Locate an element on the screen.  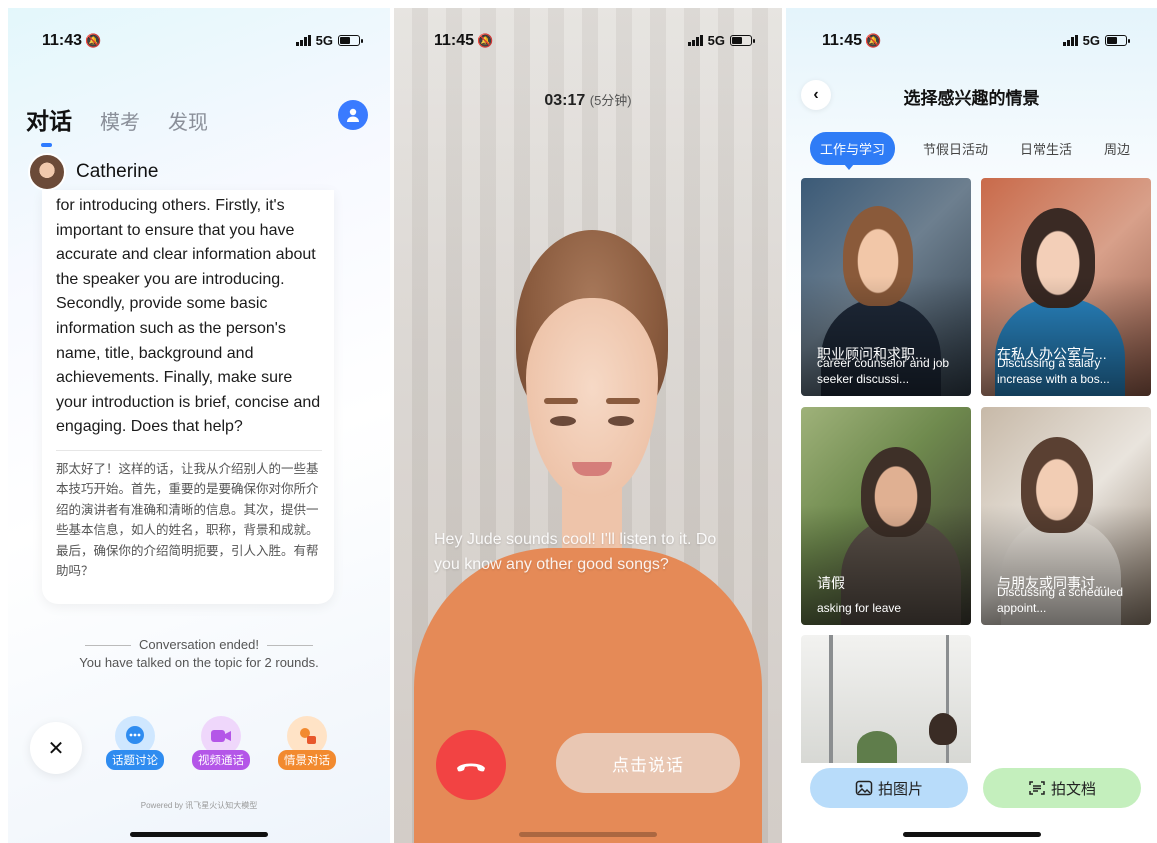
scan-document-button: 拍文档 is located at coordinates (1062, 788).